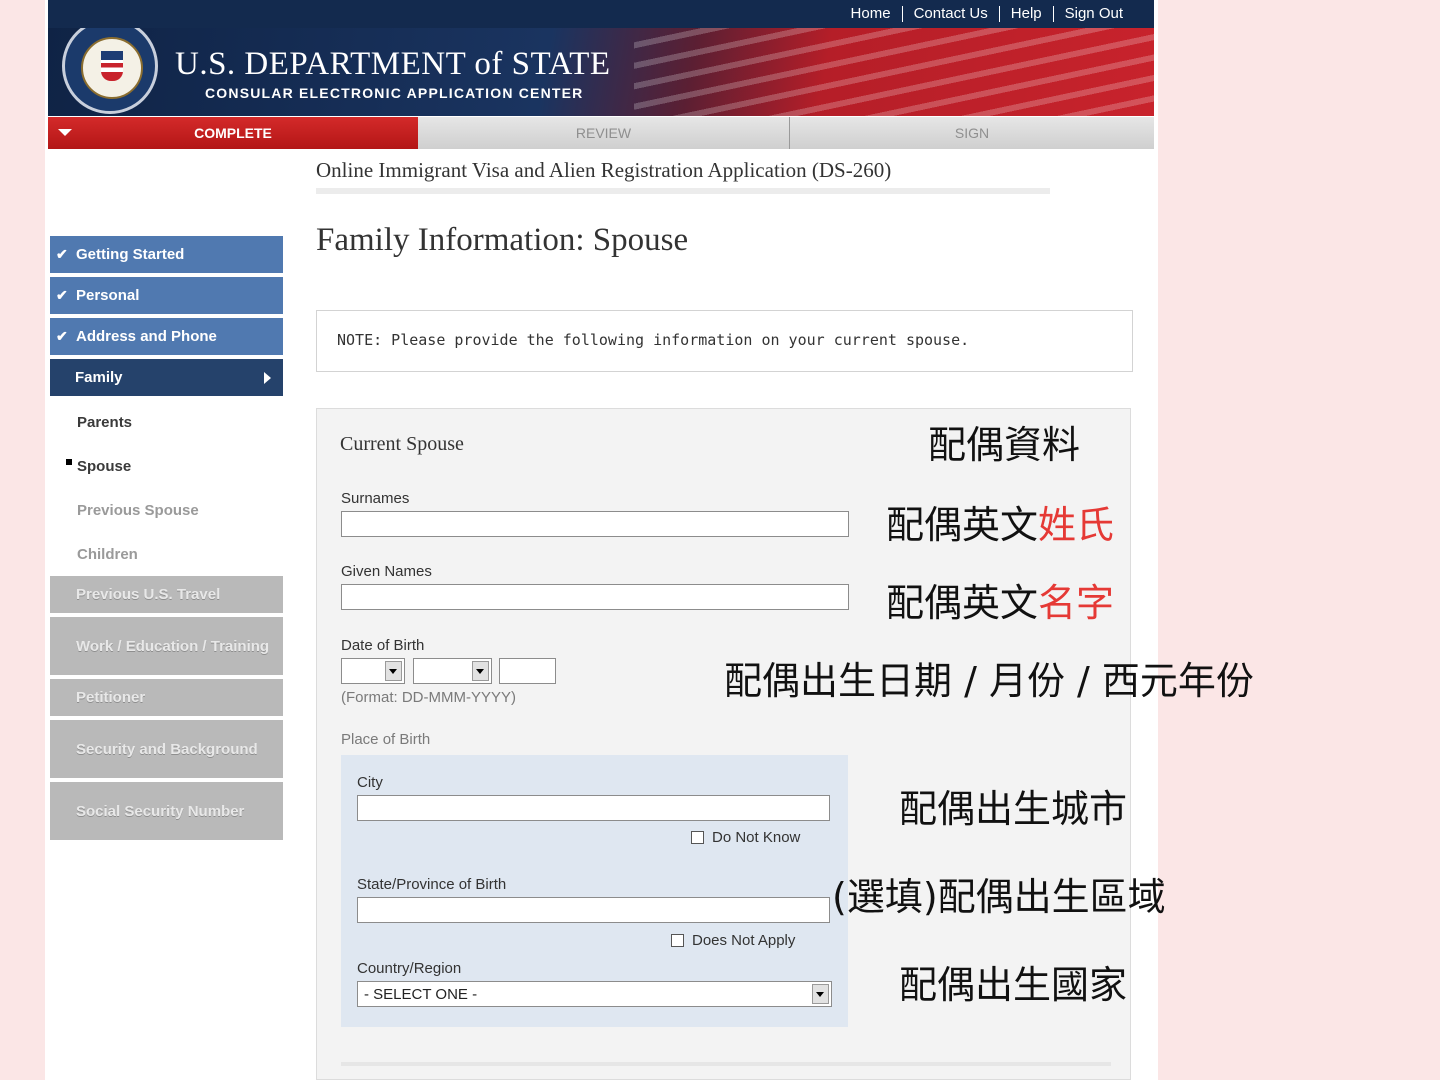 Image resolution: width=1440 pixels, height=1080 pixels. I want to click on tab-complete-label: COMPLETE, so click(233, 133).